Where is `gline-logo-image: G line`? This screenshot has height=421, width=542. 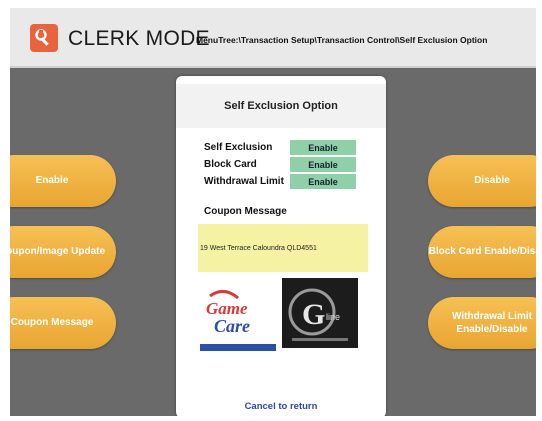
gline-logo-image: G line is located at coordinates (320, 313).